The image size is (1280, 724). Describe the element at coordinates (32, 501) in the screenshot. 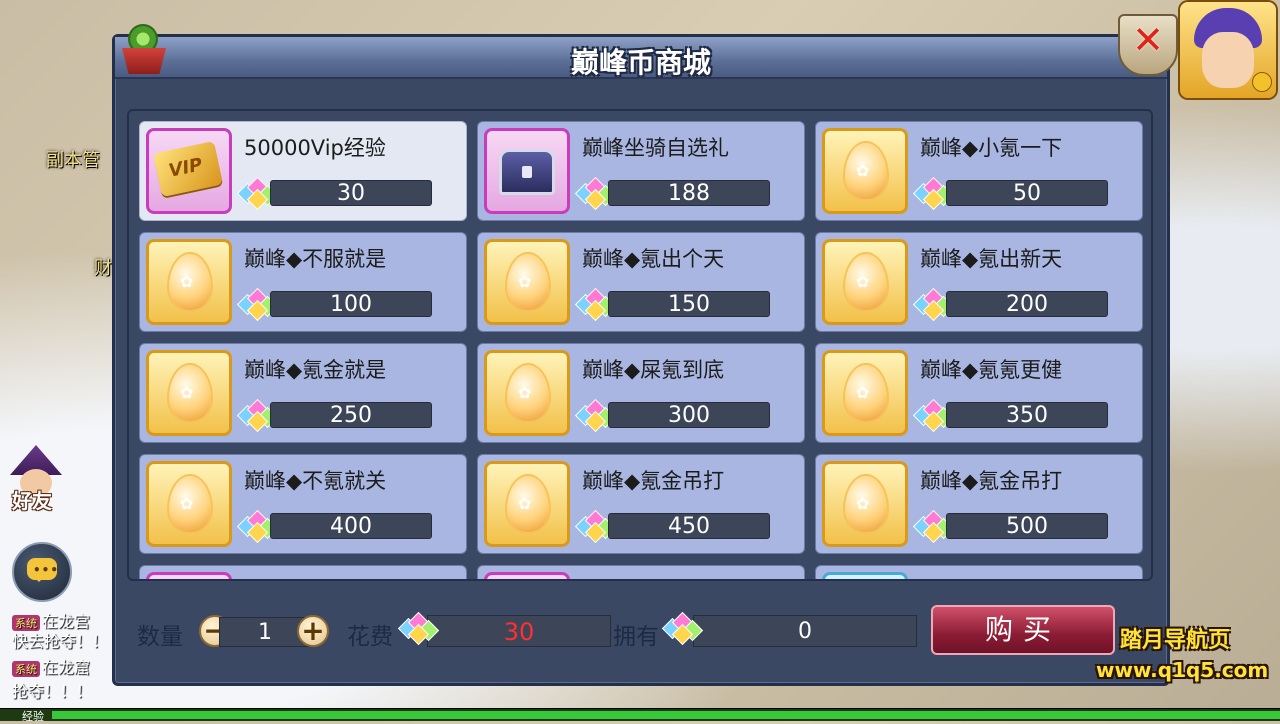

I see `friends-label: 好友` at that location.